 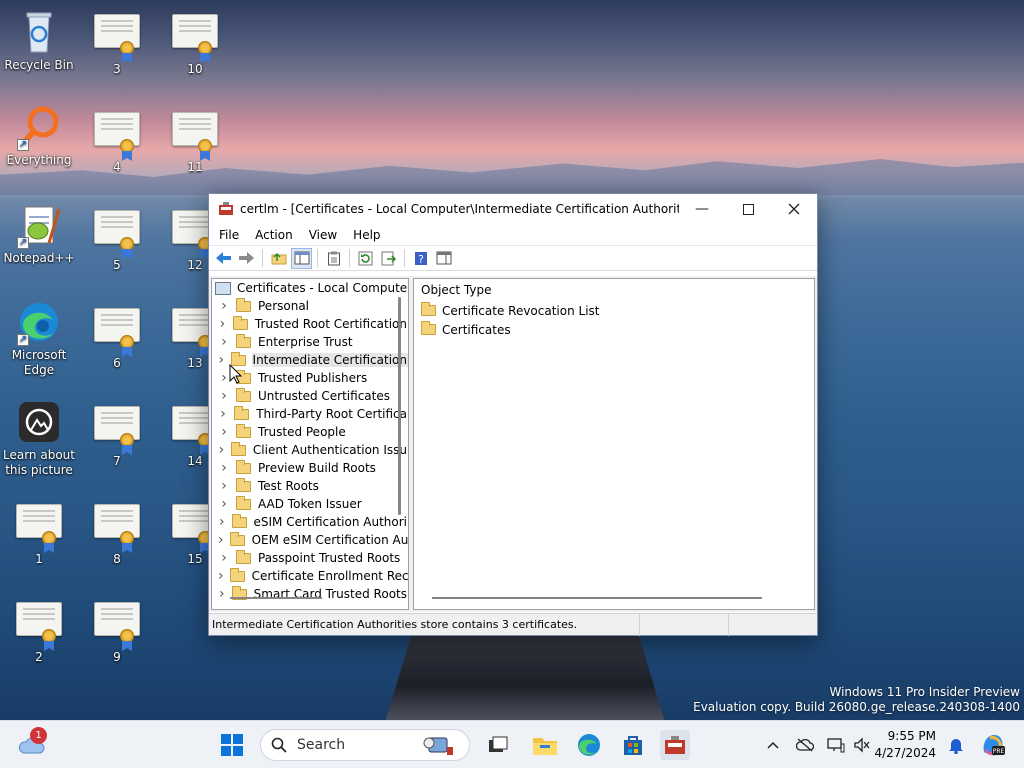 I want to click on desktop-icon-notepad-plus-plus: ↗ Notepad++, so click(x=39, y=234).